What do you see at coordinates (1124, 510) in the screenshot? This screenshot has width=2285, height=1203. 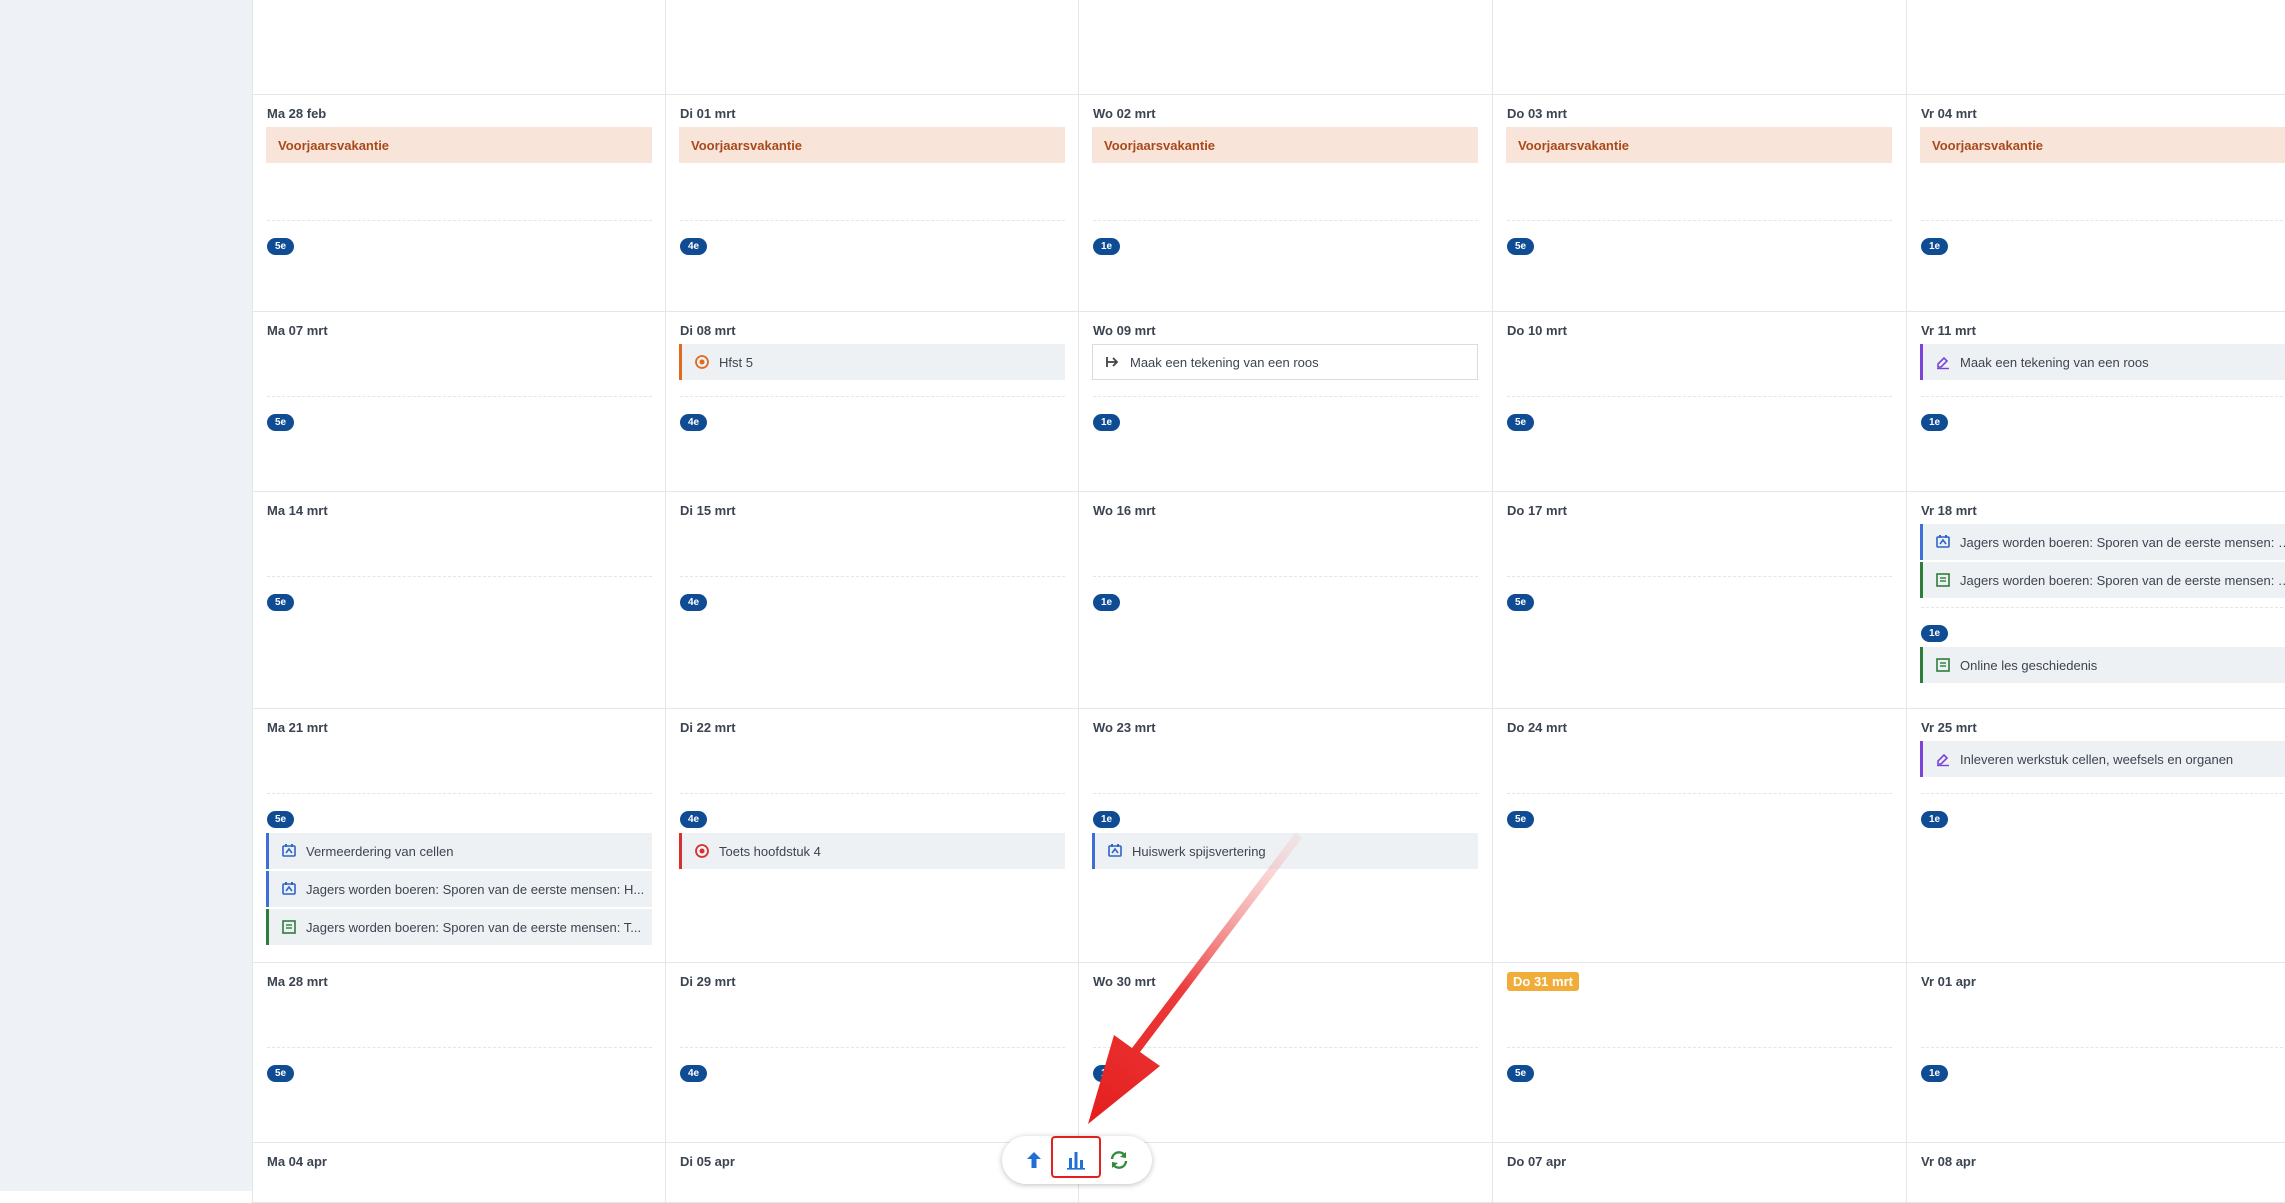 I see `day-label: Wo 16 mrt` at bounding box center [1124, 510].